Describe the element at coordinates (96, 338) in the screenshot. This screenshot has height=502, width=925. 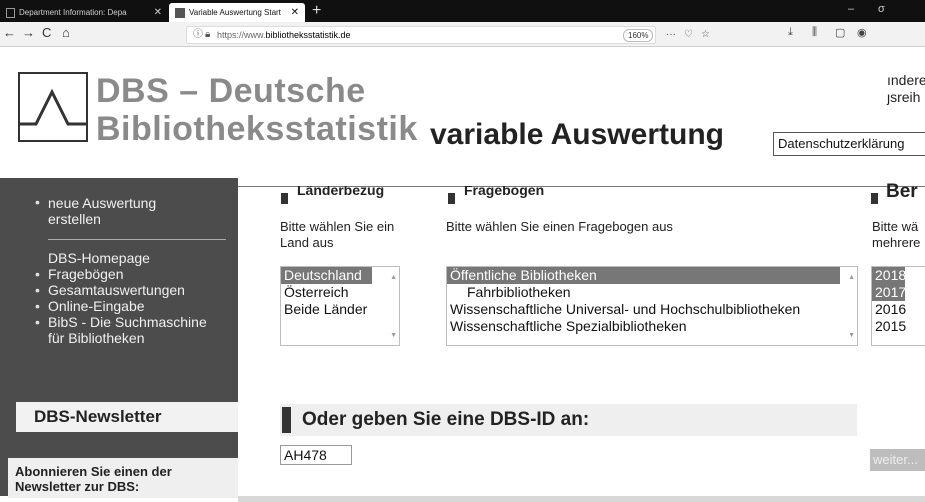
I see `sidebar-item-bibs-line2: für Bibliotheken` at that location.